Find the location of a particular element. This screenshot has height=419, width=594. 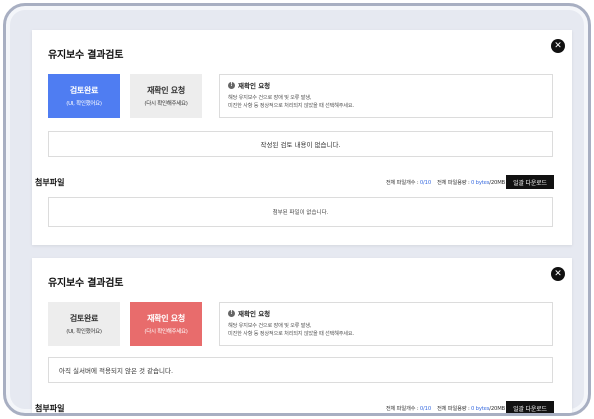

review-message-box: 아직 실서버에 적용되지 않은 것 같습니다. is located at coordinates (300, 370).